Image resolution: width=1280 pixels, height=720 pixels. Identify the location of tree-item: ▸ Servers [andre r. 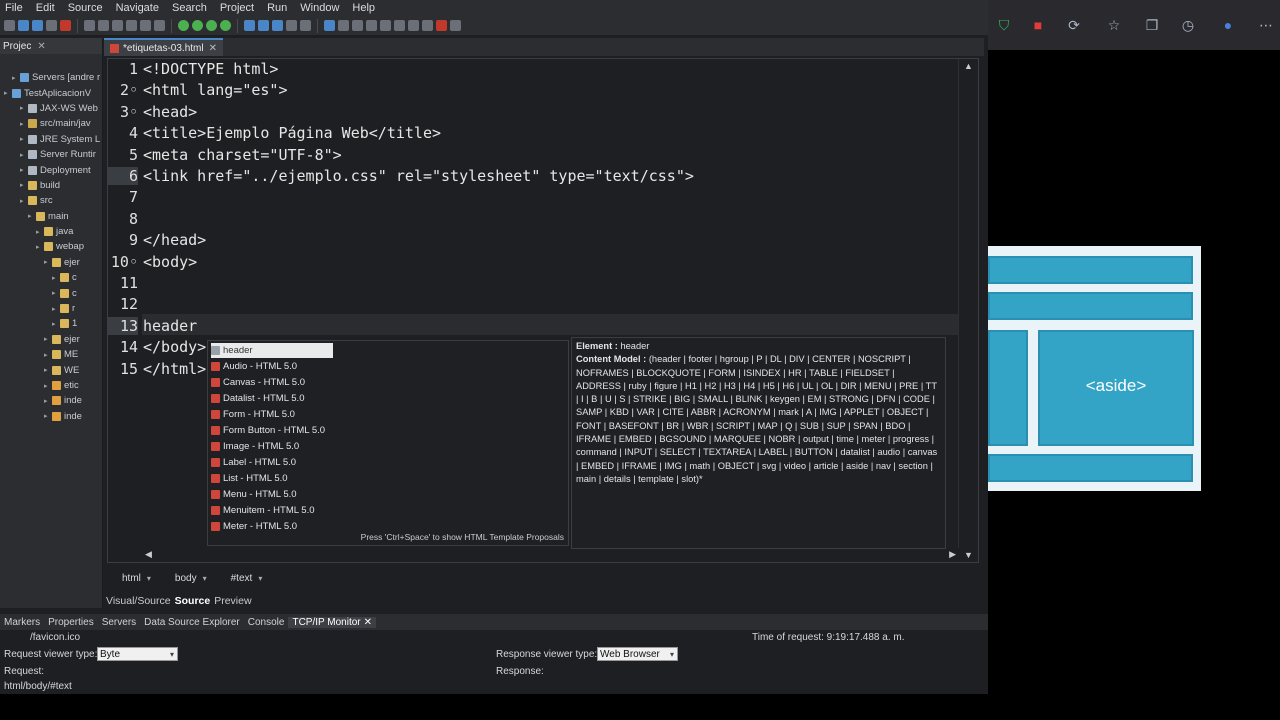
(51, 77).